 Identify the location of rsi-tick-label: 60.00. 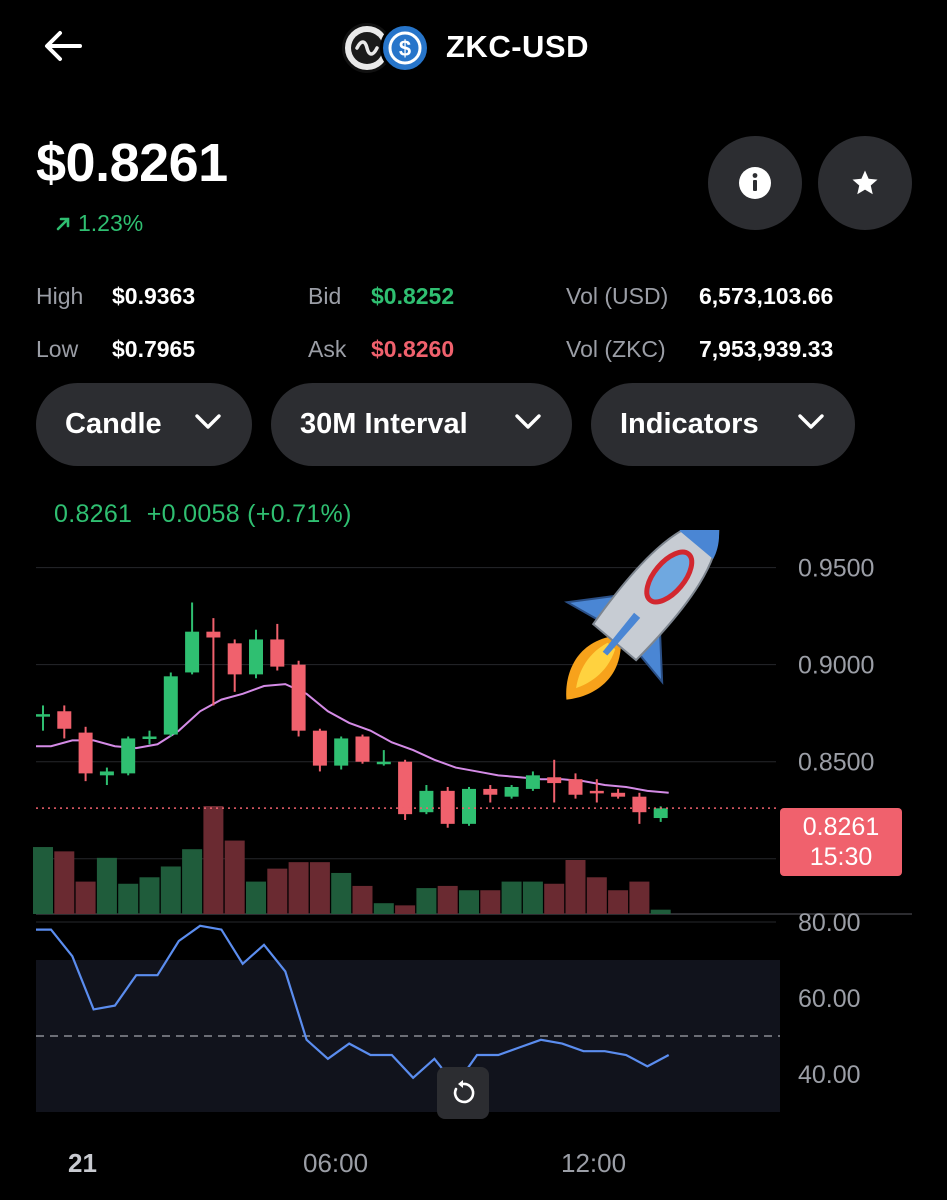
(829, 999).